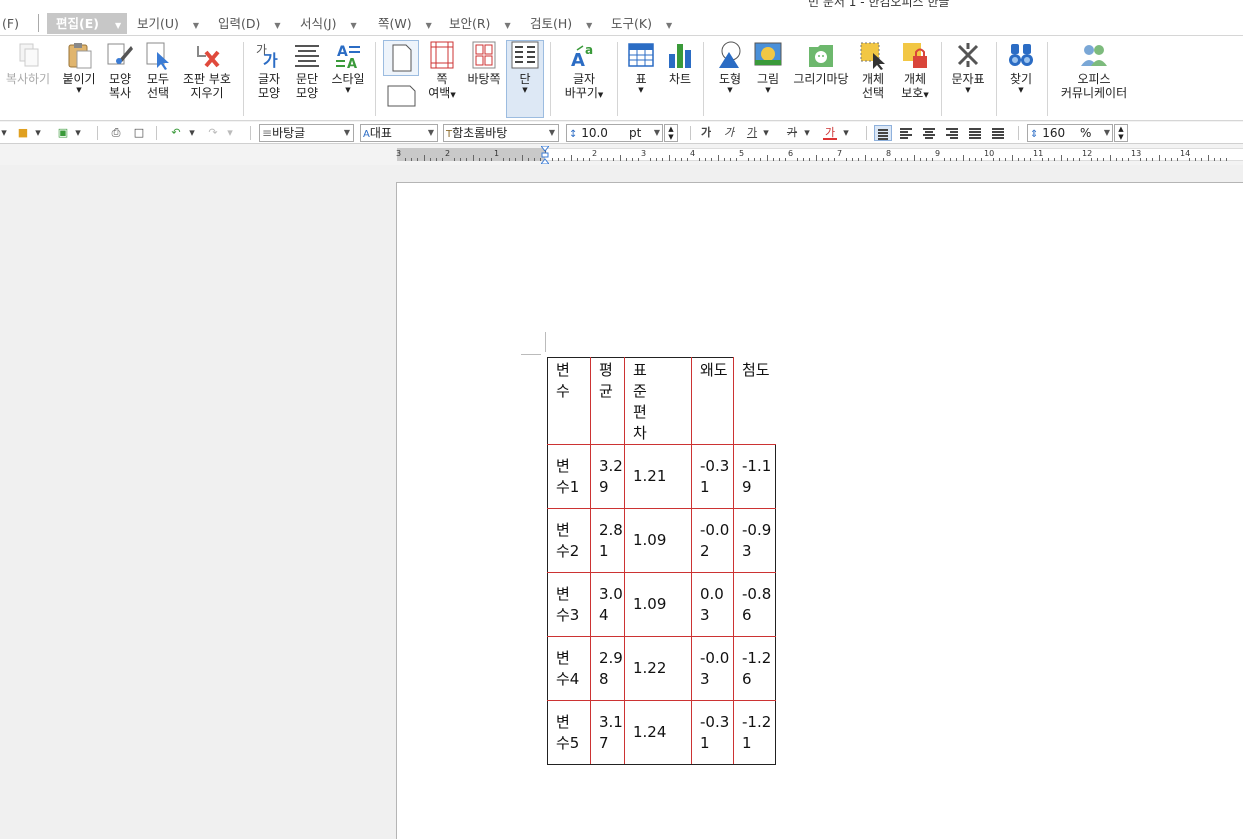  What do you see at coordinates (139, 133) in the screenshot?
I see `print-preview-icon: □` at bounding box center [139, 133].